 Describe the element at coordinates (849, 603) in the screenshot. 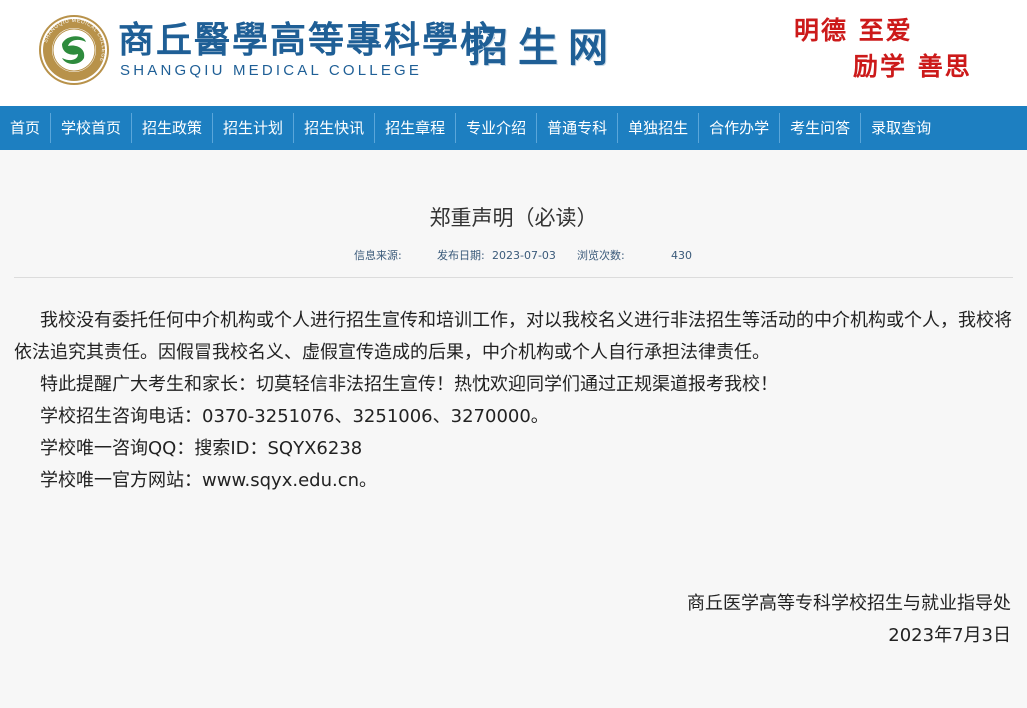

I see `signature-org: 商丘医学高等专科学校招生与就业指导处` at that location.